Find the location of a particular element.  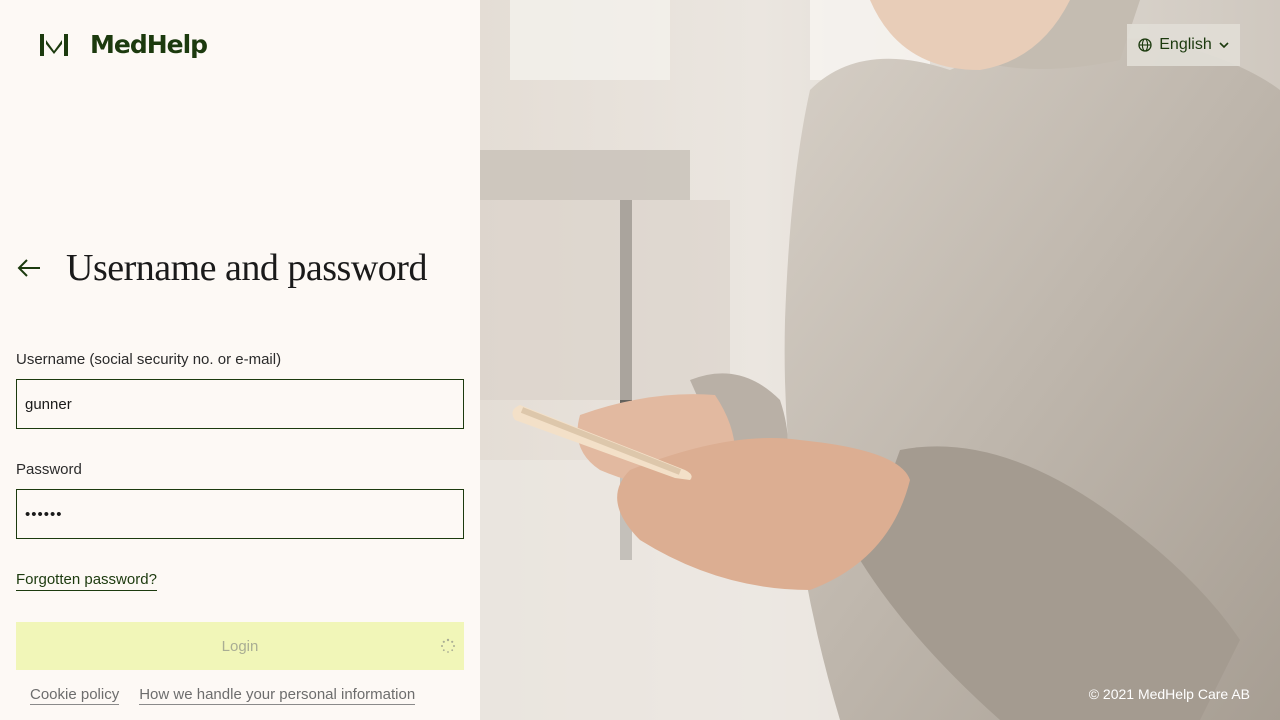

spinner-icon is located at coordinates (448, 645).